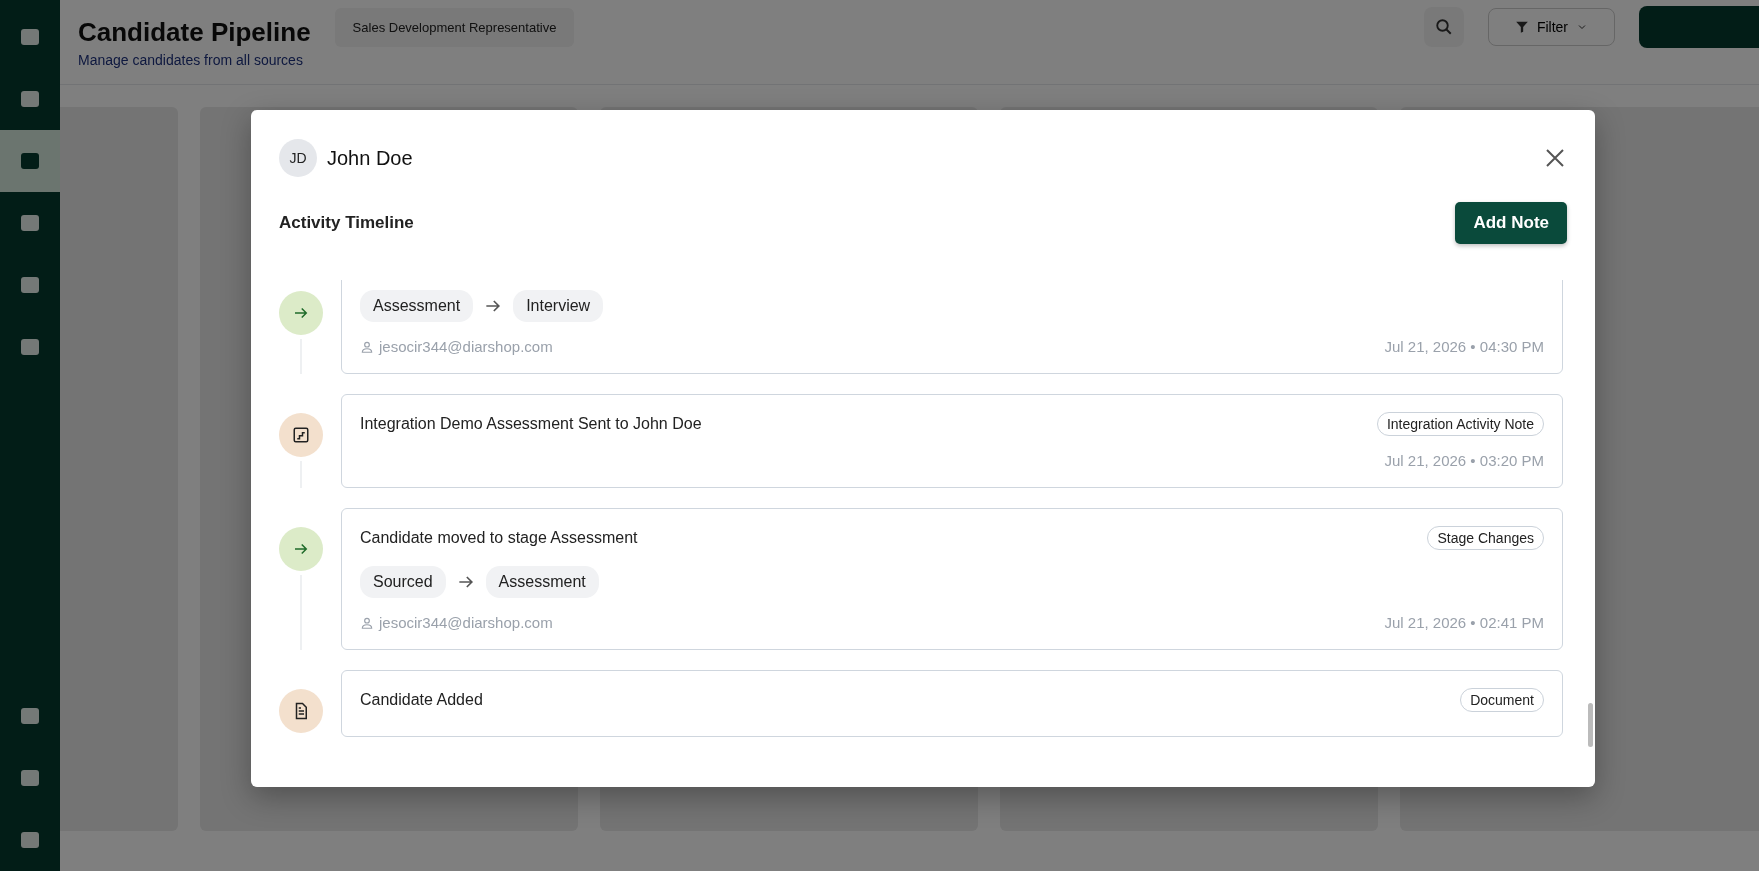 The width and height of the screenshot is (1759, 871). I want to click on chart-square-icon, so click(301, 435).